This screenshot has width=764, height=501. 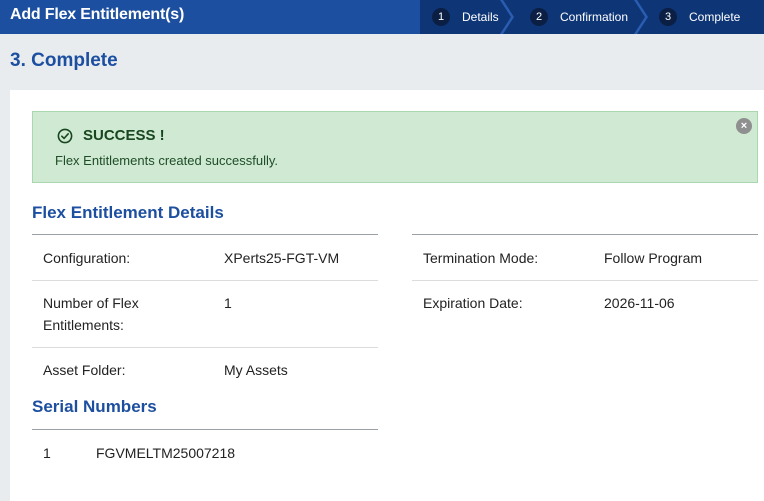 I want to click on serial-section-title: Serial Numbers, so click(x=94, y=406).